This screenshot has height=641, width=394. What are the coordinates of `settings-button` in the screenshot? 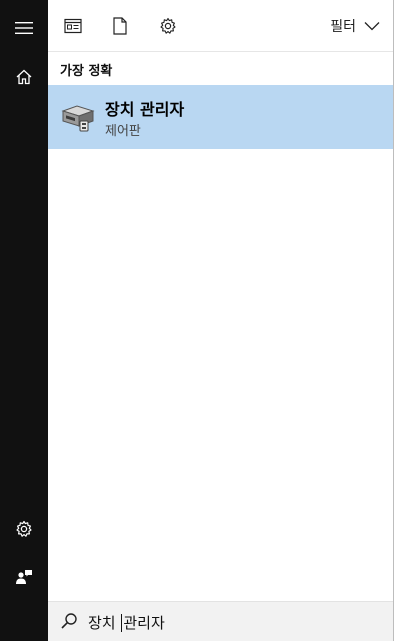 It's located at (24, 529).